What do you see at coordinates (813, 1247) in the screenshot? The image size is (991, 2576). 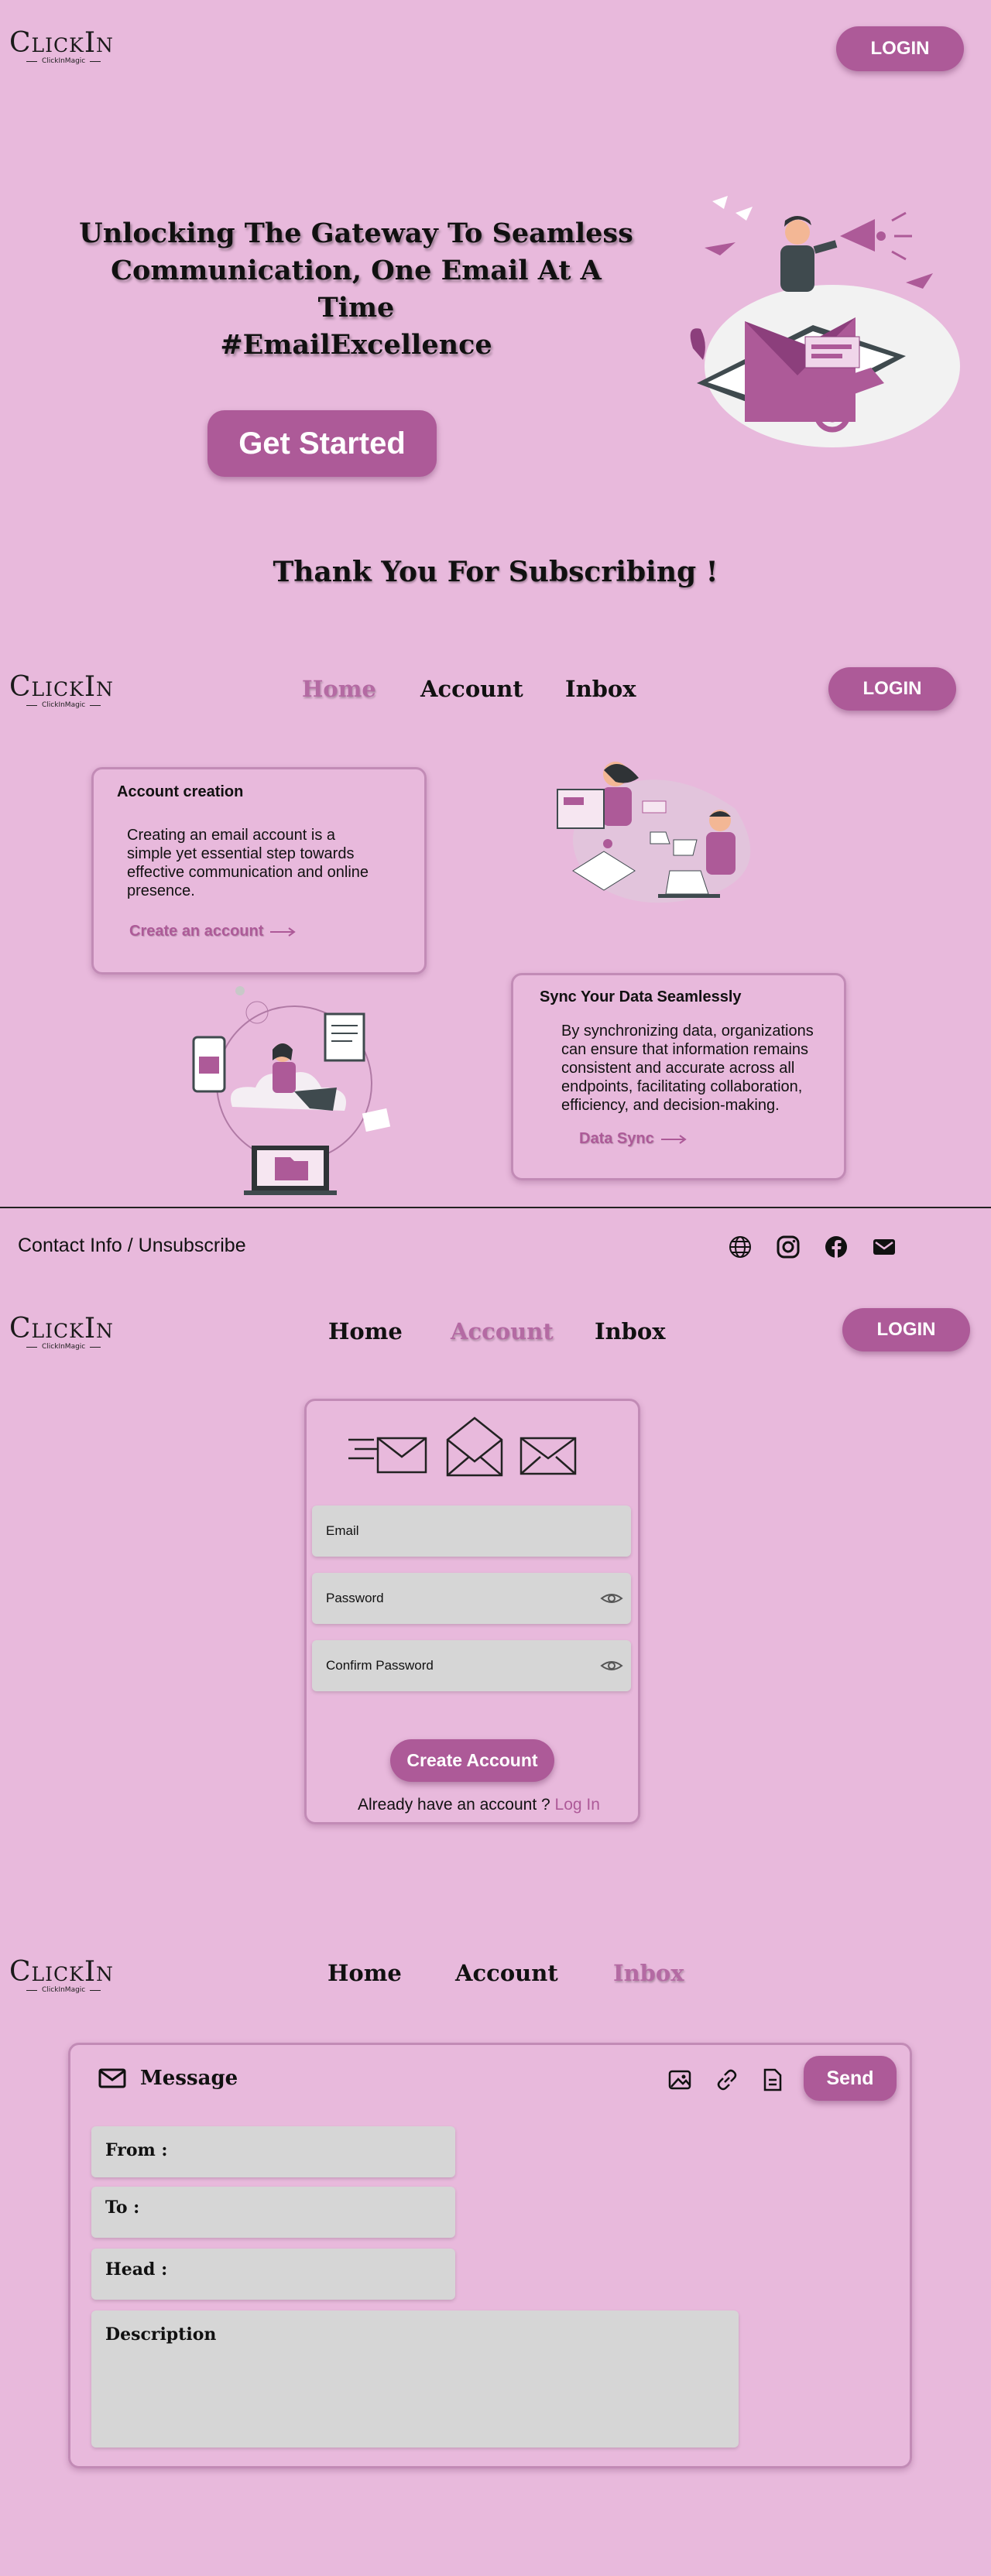 I see `social-icons` at bounding box center [813, 1247].